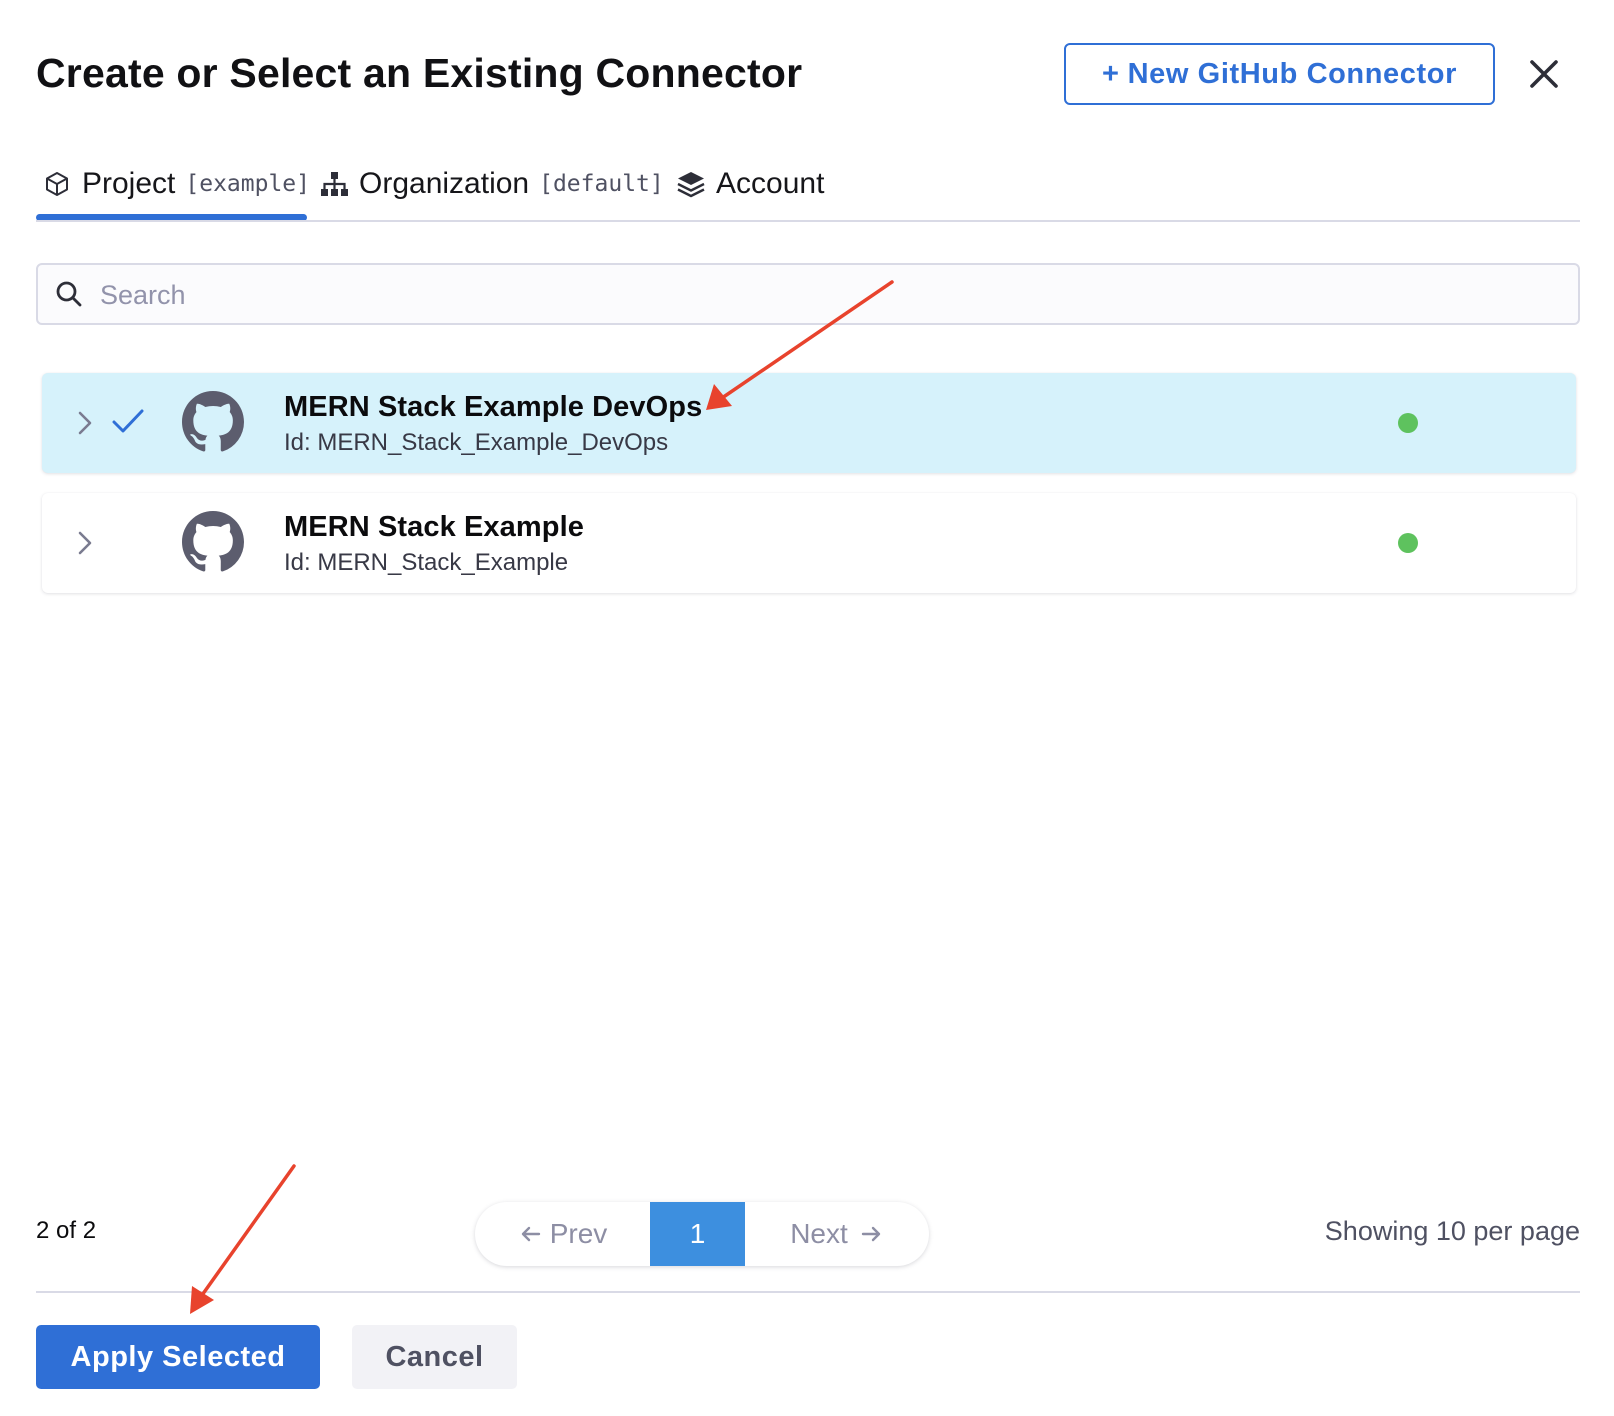 This screenshot has height=1416, width=1614. I want to click on new-github-connector-label: New GitHub Connector, so click(1292, 73).